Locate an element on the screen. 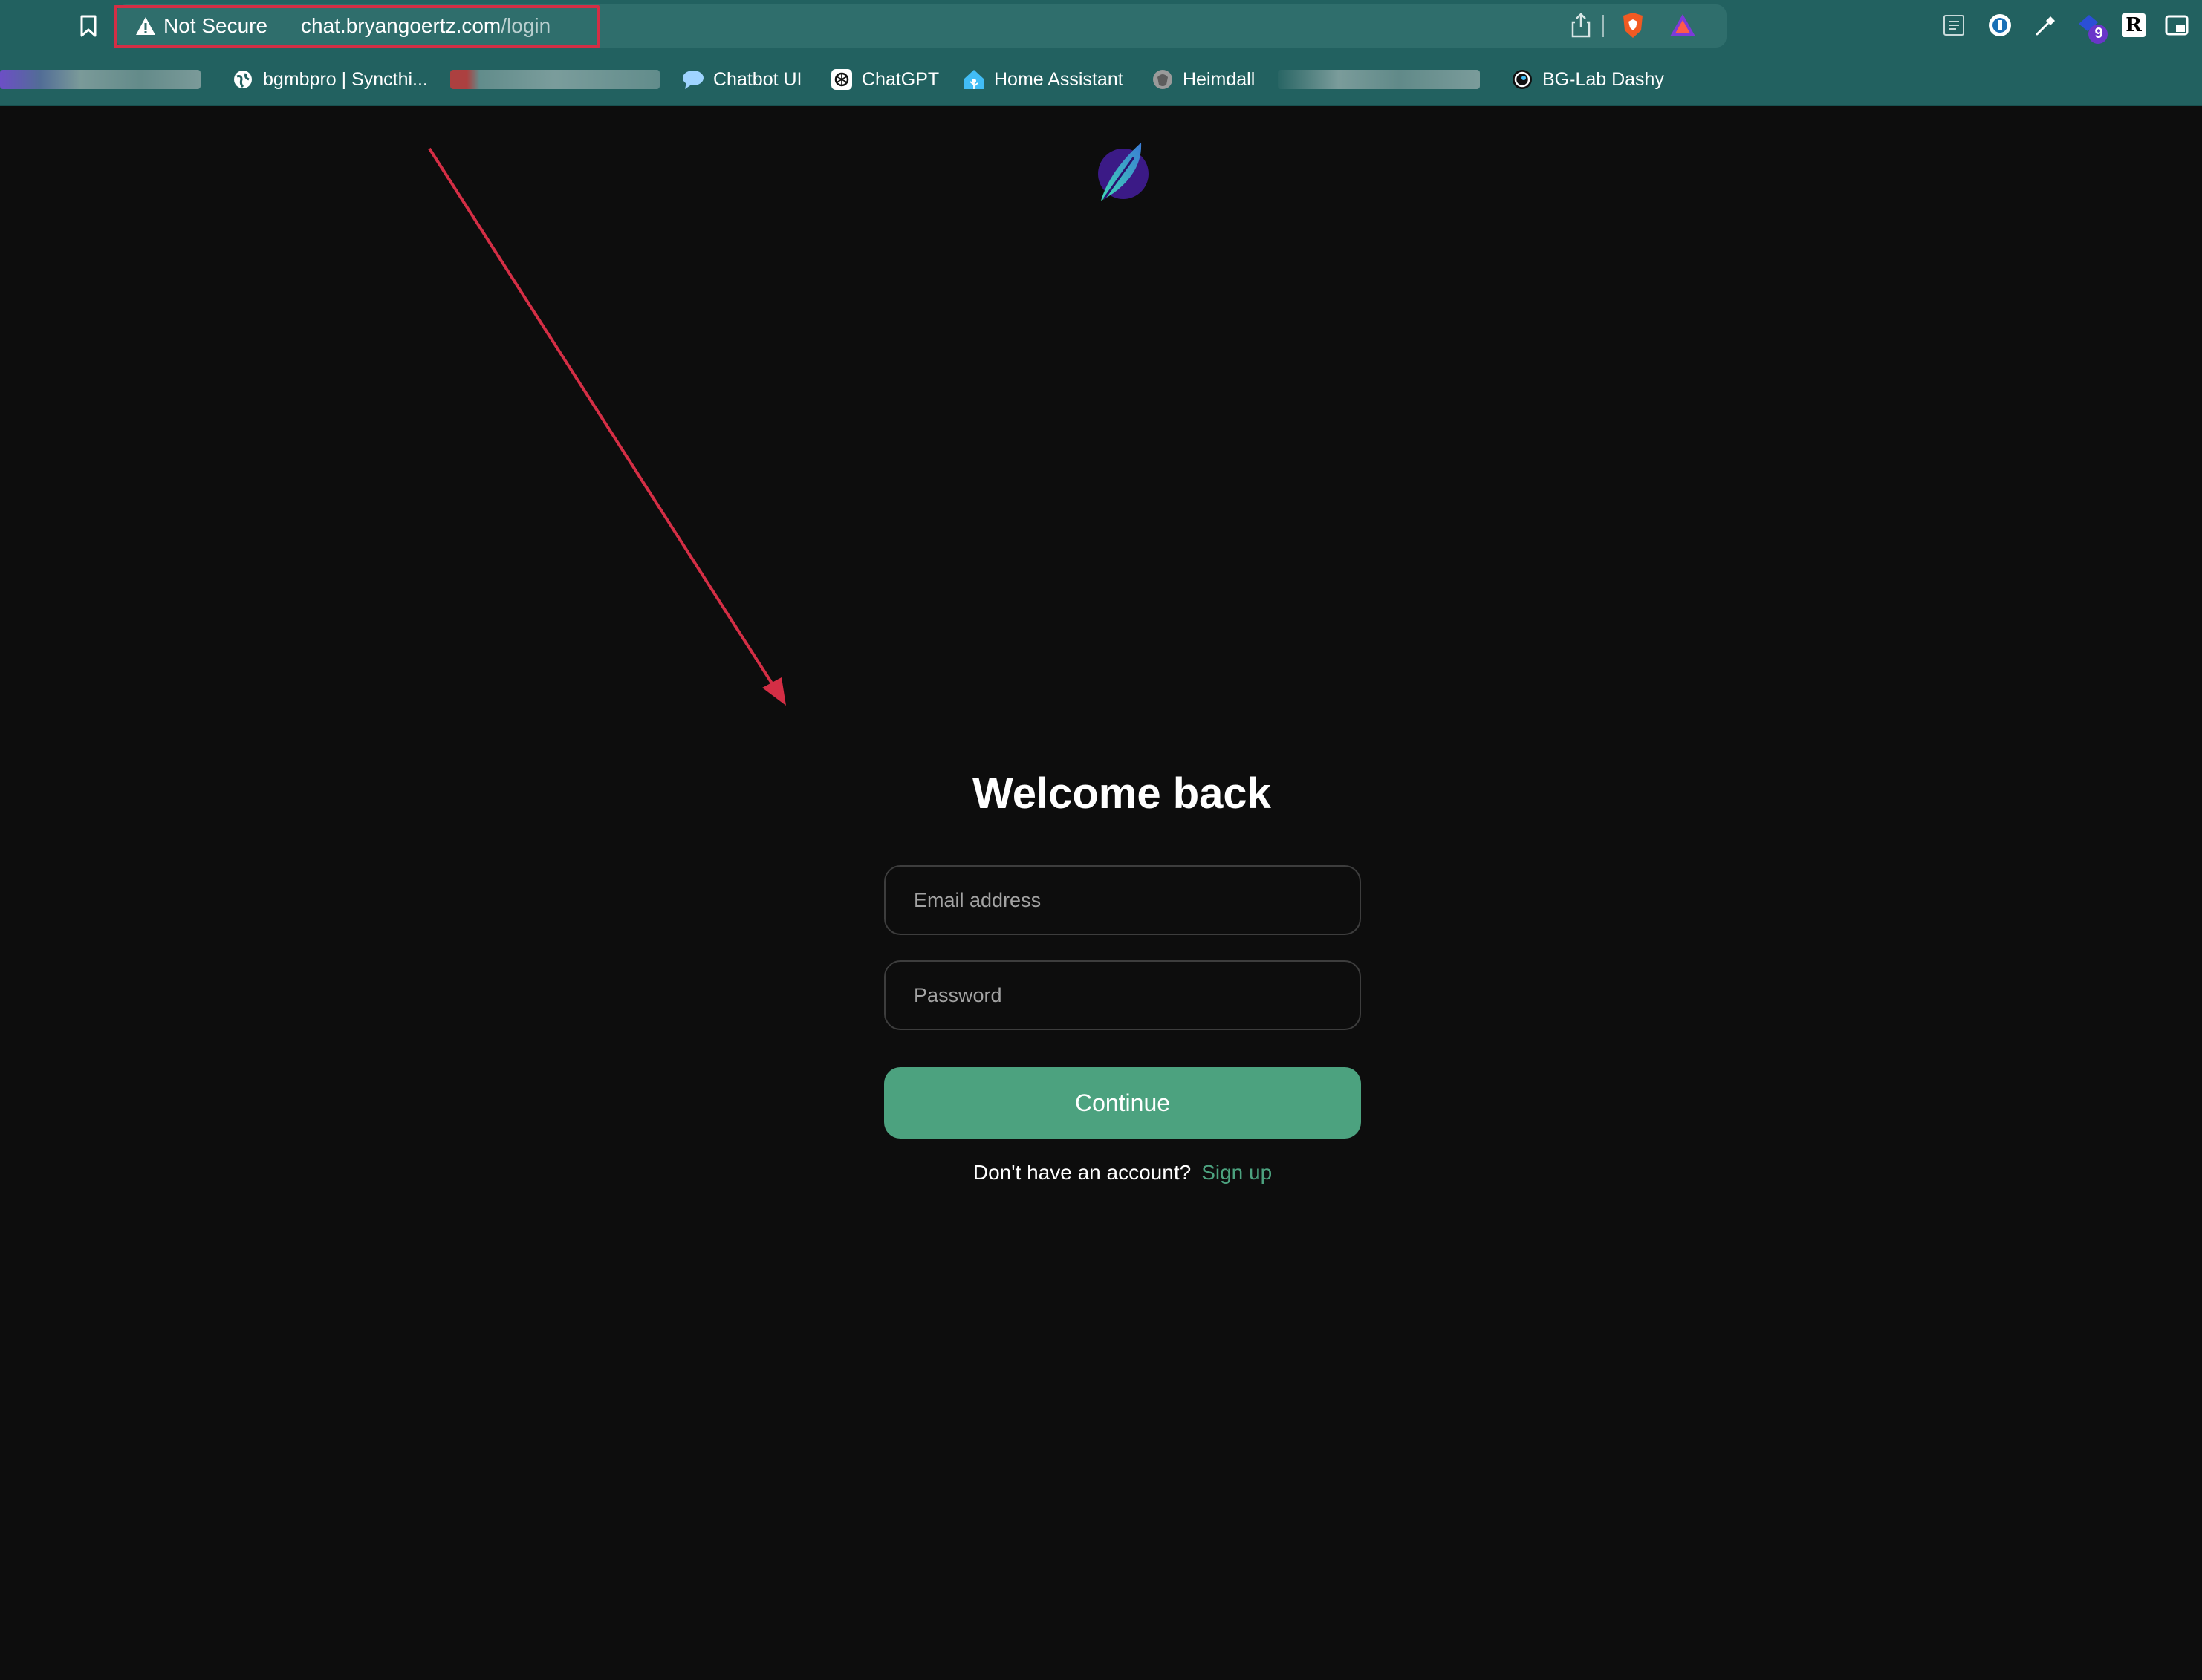 The height and width of the screenshot is (1680, 2202). bookmark-bg-lab-dashy: BG-Lab Dashy is located at coordinates (1587, 80).